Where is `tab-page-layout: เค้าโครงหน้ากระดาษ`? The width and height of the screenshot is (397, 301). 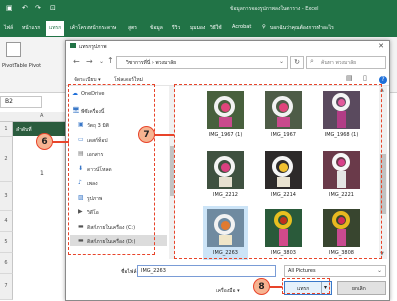
tab-page-layout: เค้าโครงหน้ากระดาษ is located at coordinates (93, 28).